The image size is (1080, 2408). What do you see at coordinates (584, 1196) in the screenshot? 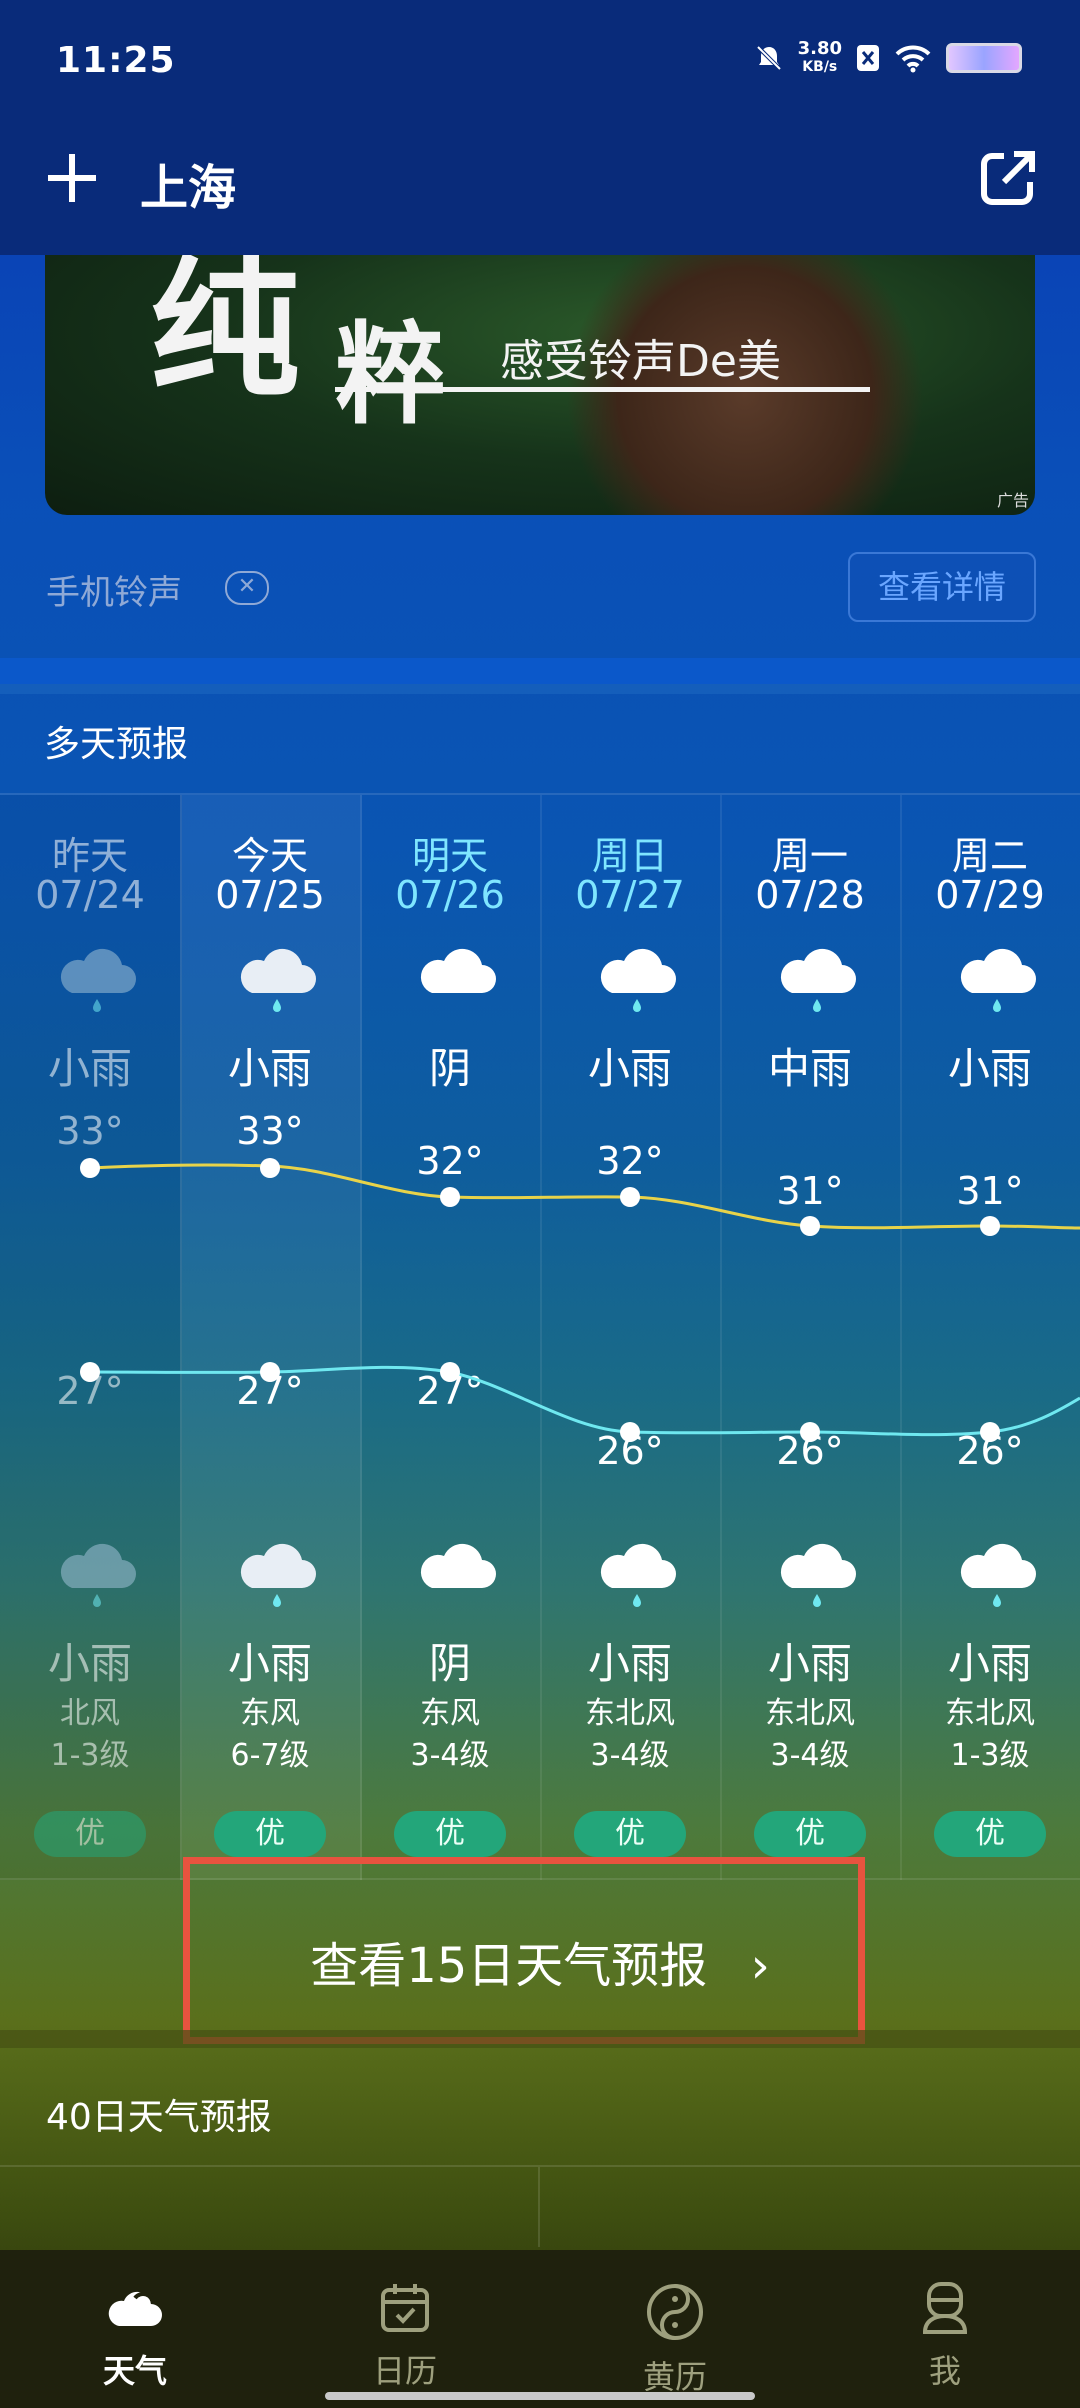
I see `high-temp-line` at bounding box center [584, 1196].